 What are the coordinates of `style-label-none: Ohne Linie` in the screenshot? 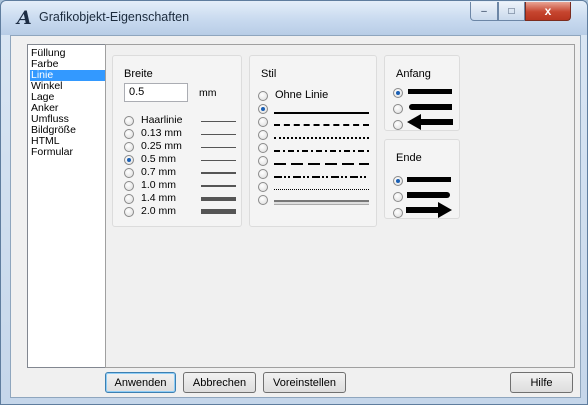 It's located at (302, 95).